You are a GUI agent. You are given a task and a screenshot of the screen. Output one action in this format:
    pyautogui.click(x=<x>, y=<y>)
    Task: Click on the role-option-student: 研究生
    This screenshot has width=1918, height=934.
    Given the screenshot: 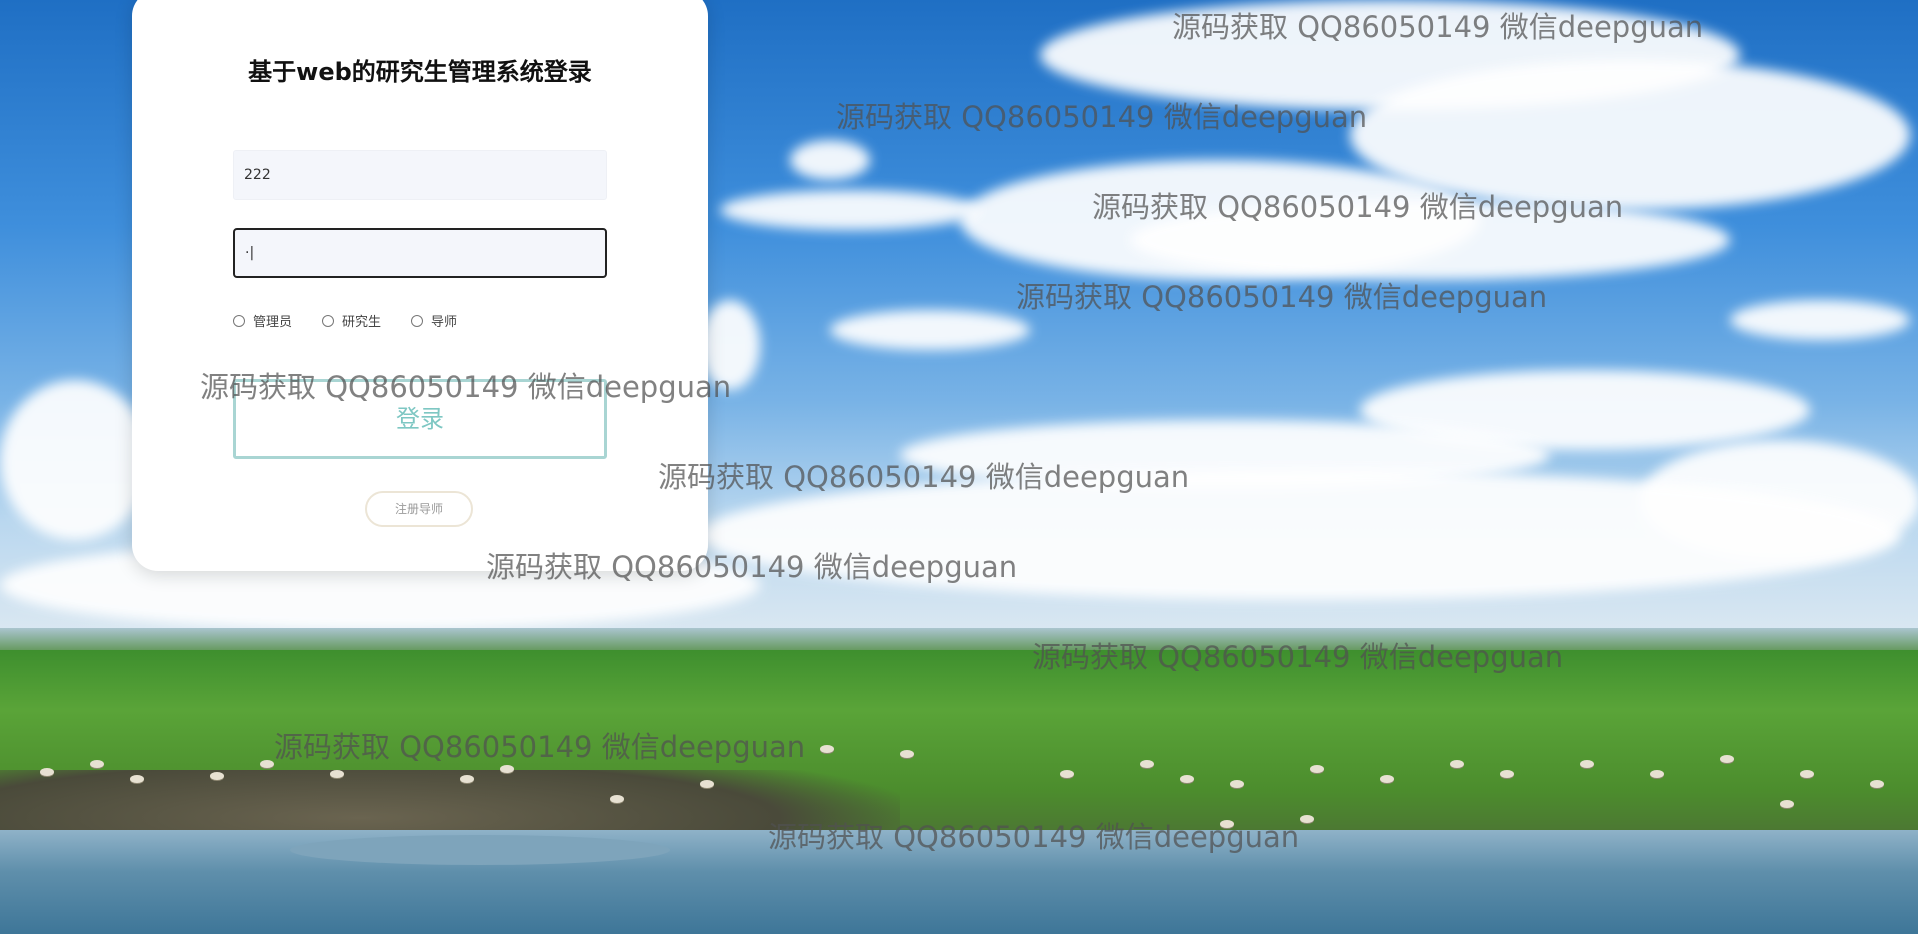 What is the action you would take?
    pyautogui.click(x=351, y=320)
    